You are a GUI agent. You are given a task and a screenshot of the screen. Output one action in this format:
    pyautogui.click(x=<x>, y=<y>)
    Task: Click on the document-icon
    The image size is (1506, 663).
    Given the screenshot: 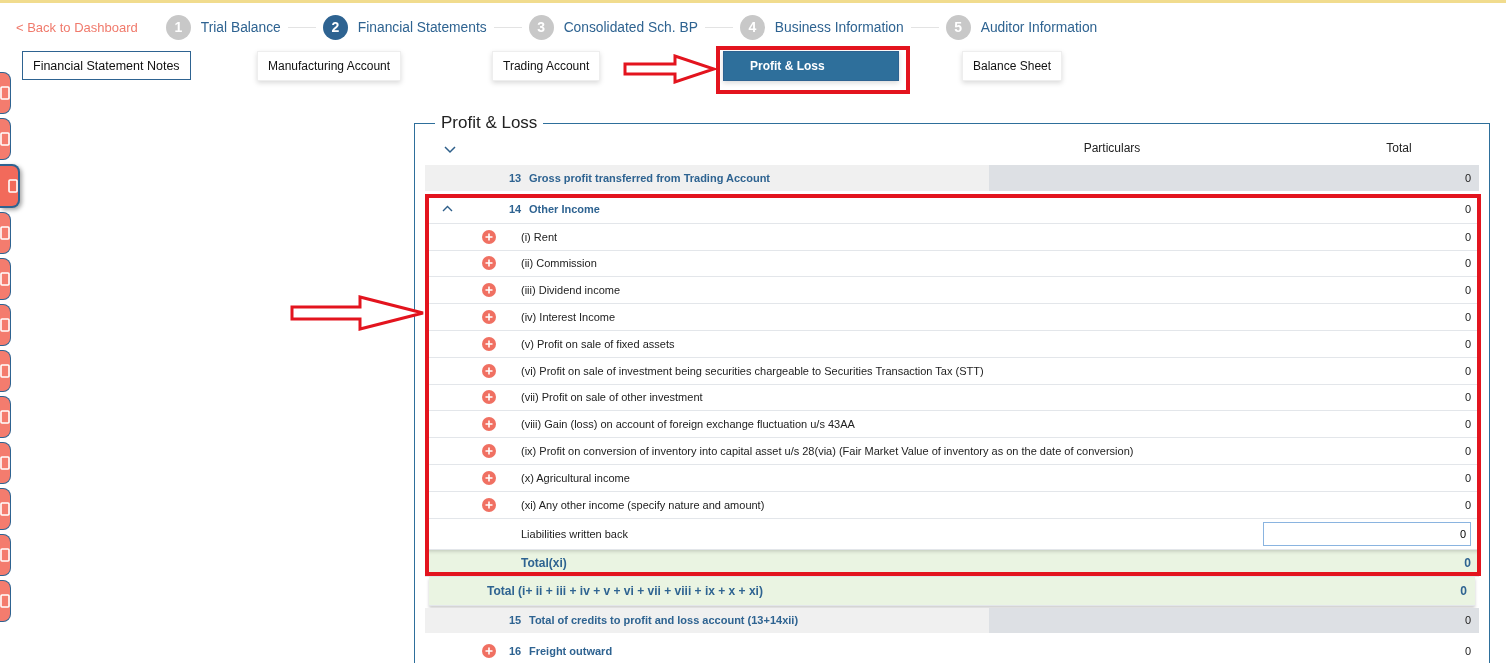 What is the action you would take?
    pyautogui.click(x=13, y=186)
    